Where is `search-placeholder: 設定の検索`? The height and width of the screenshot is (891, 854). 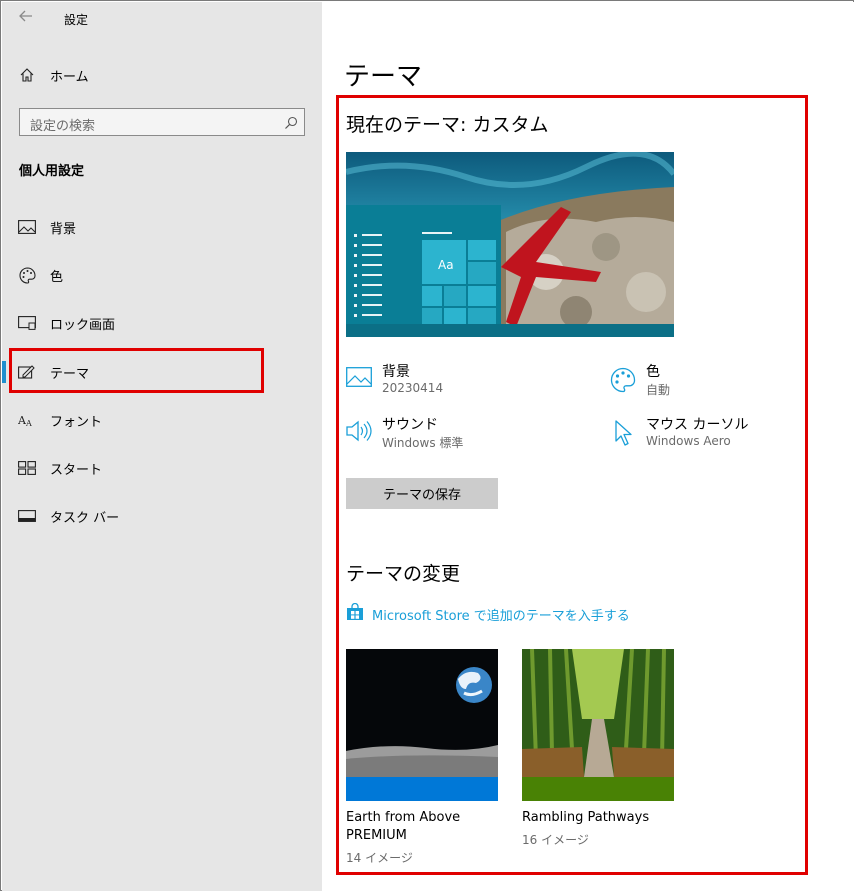 search-placeholder: 設定の検索 is located at coordinates (63, 126).